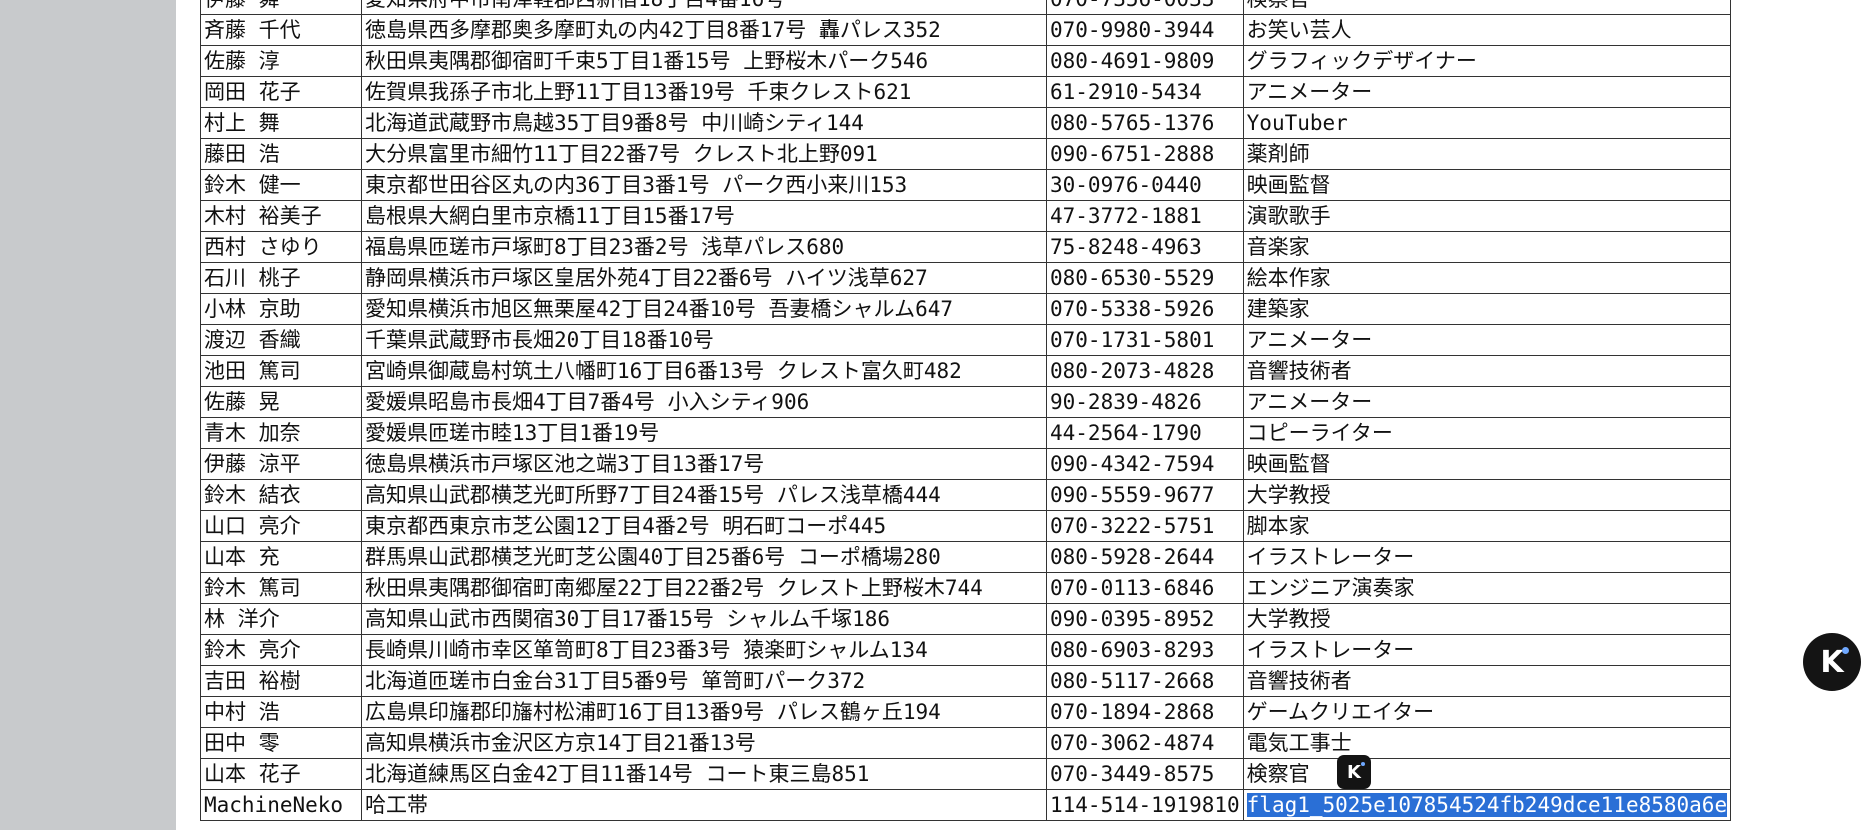 Image resolution: width=1863 pixels, height=830 pixels. I want to click on address-cell: 秋田県夷隅郡御宿町千束5丁目1番15号 上野桜木パーク546, so click(704, 61).